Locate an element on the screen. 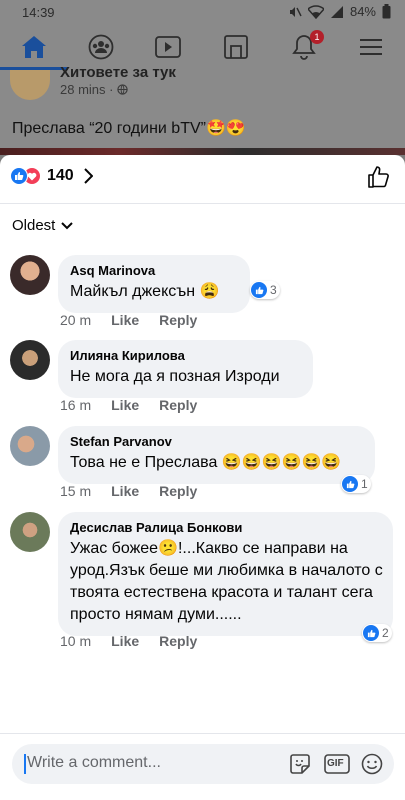  status-icons: 84% is located at coordinates (339, 11).